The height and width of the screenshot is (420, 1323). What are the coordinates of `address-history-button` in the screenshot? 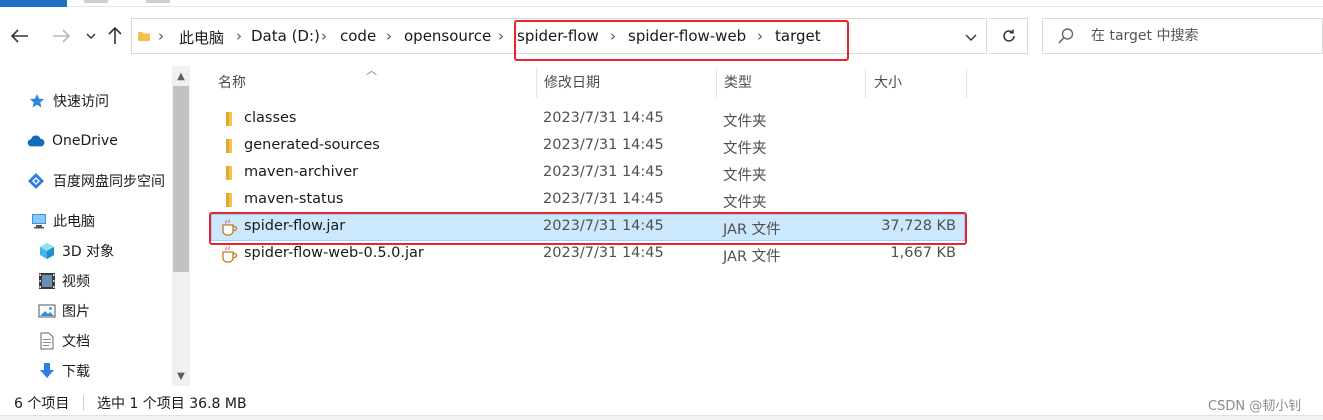 It's located at (971, 37).